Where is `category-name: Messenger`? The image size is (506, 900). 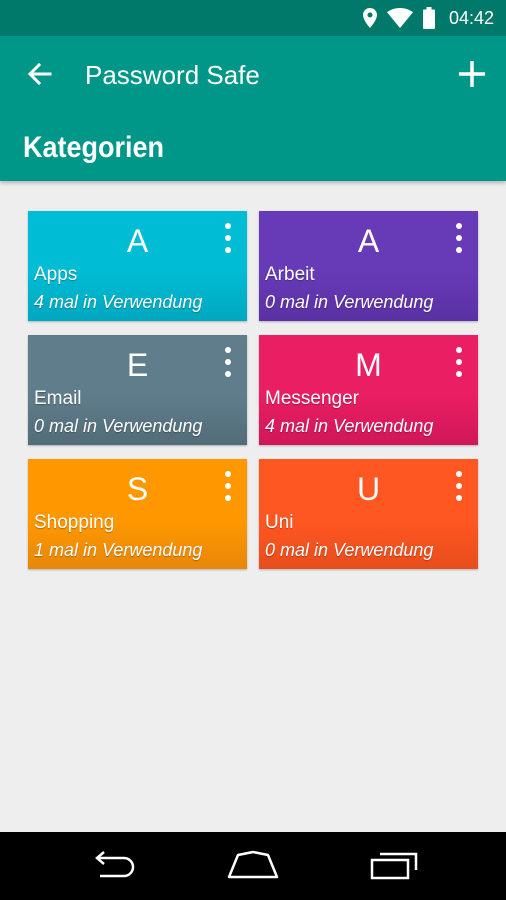 category-name: Messenger is located at coordinates (312, 398).